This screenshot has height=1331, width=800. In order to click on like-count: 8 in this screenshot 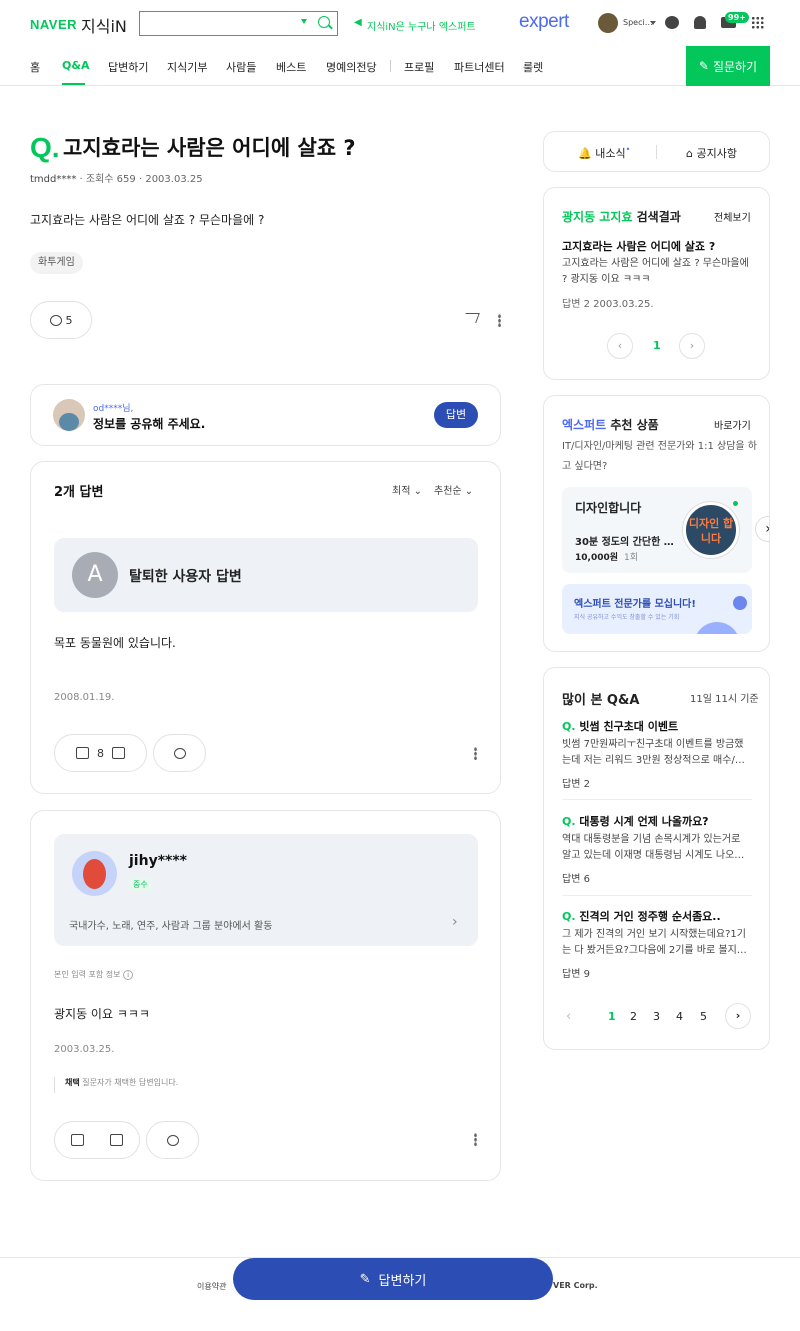, I will do `click(100, 753)`.